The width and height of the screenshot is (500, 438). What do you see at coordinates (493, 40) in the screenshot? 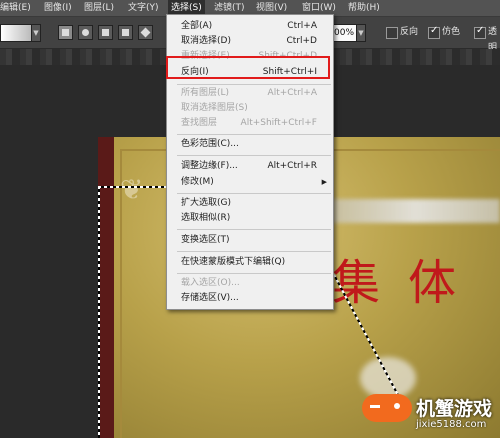
I see `transparency-label: 透明` at bounding box center [493, 40].